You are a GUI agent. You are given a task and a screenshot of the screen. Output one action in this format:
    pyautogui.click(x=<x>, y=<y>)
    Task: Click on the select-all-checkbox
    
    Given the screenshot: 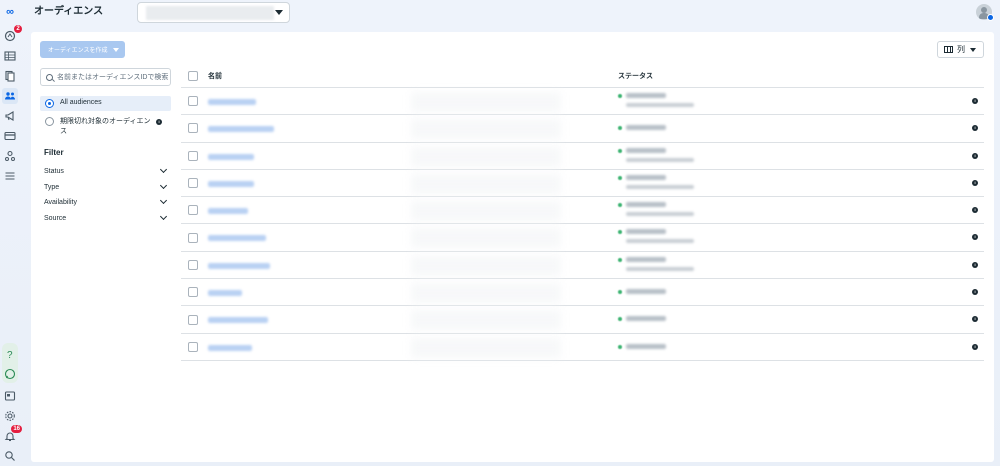 What is the action you would take?
    pyautogui.click(x=193, y=76)
    